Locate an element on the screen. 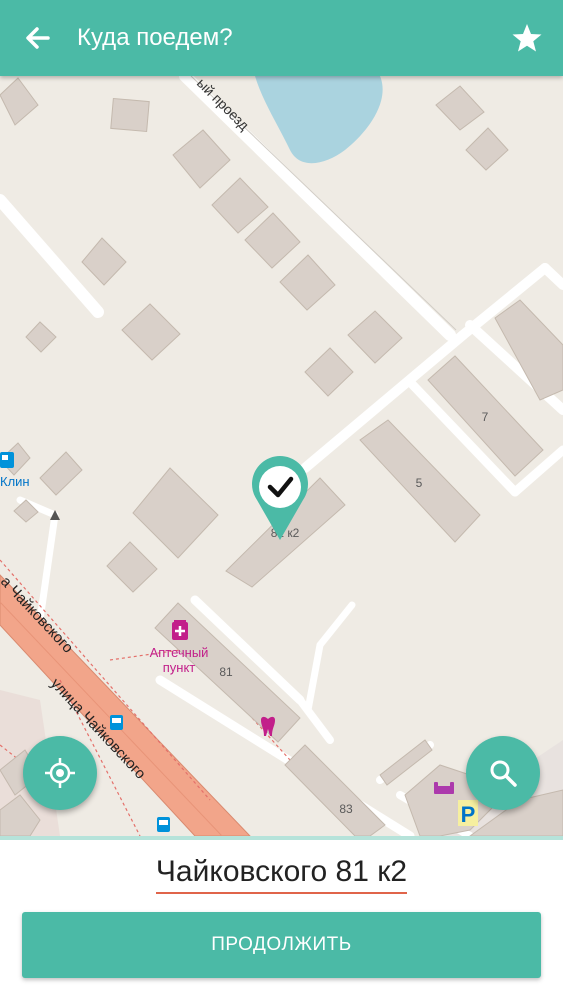  search-button is located at coordinates (503, 773).